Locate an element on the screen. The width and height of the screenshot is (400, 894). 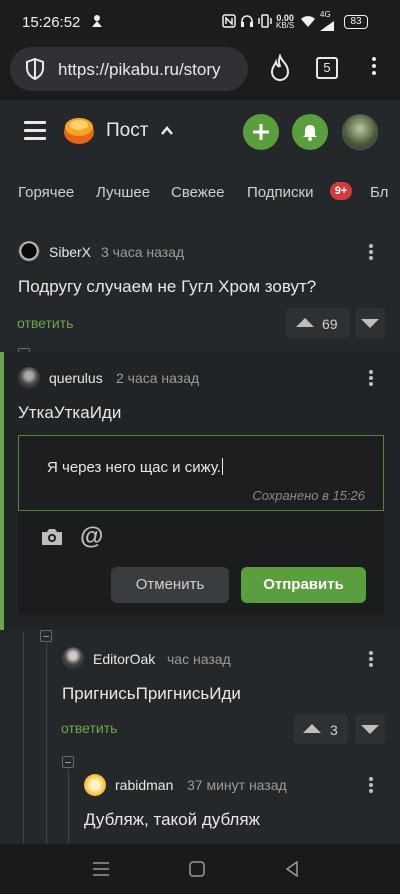
network-type: 4G is located at coordinates (325, 14).